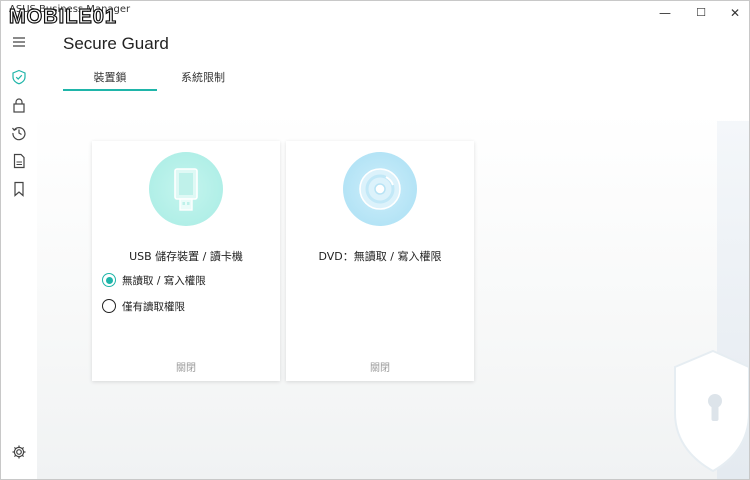  I want to click on close-button: ✕, so click(735, 13).